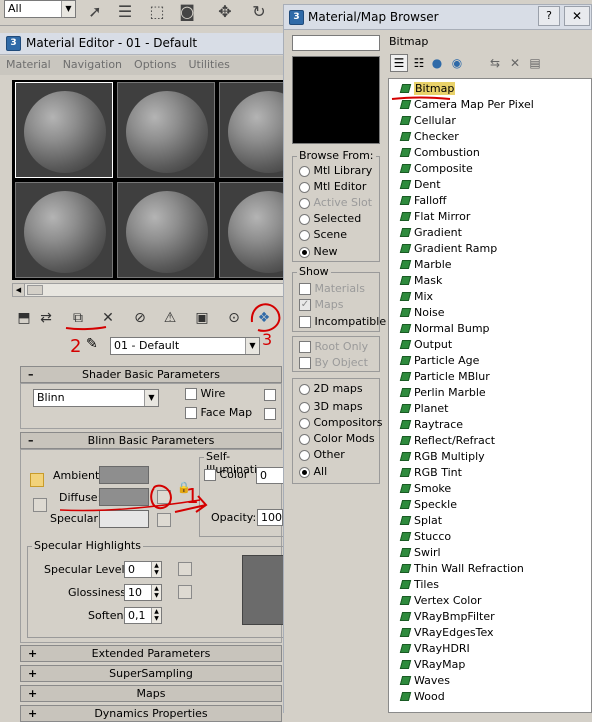 The width and height of the screenshot is (592, 722). Describe the element at coordinates (192, 496) in the screenshot. I see `step-1-label: 1` at that location.